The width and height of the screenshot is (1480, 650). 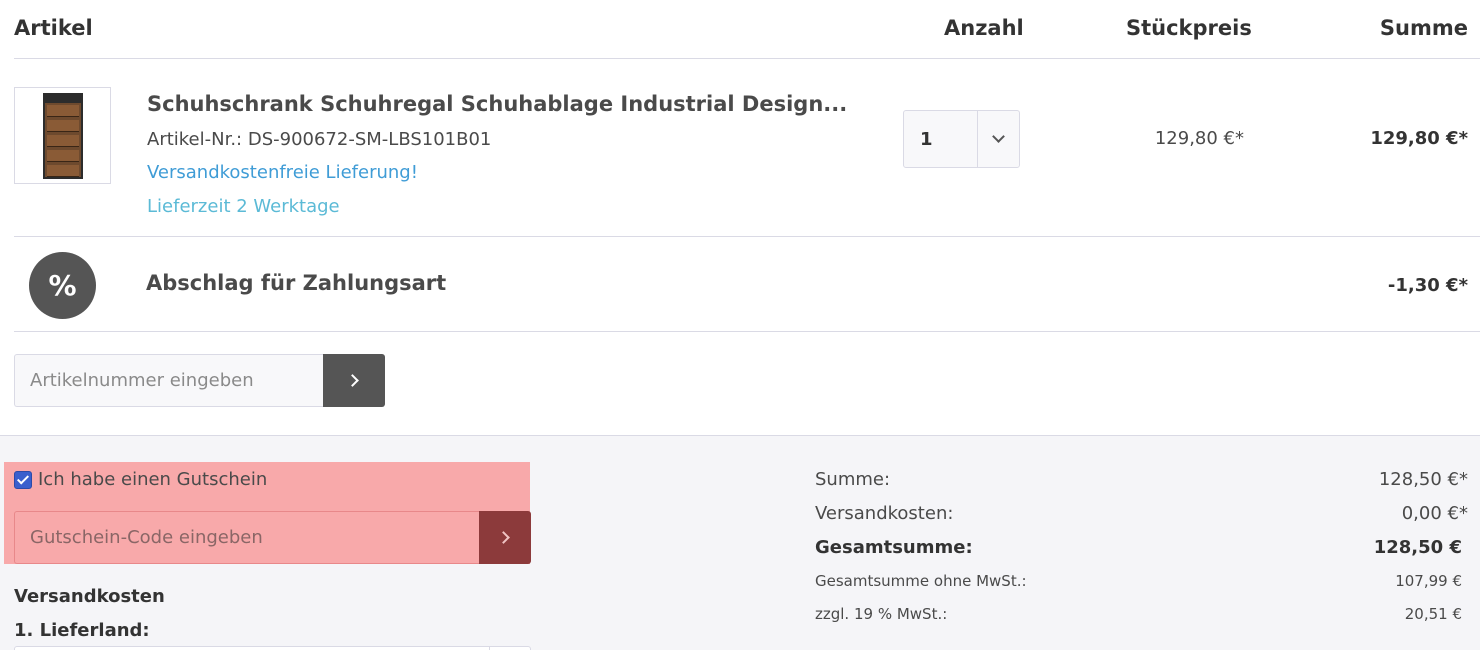 I want to click on voucher-checkbox-label: Ich habe einen Gutschein, so click(x=152, y=479).